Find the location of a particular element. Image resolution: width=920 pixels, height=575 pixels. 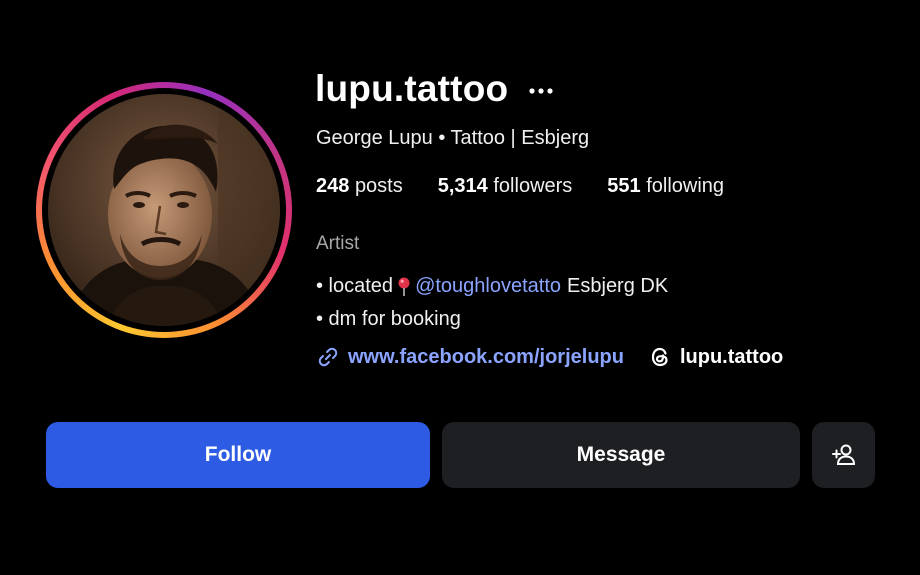

profile-stats: 248 posts 5,314 followers 551 following is located at coordinates (537, 186).